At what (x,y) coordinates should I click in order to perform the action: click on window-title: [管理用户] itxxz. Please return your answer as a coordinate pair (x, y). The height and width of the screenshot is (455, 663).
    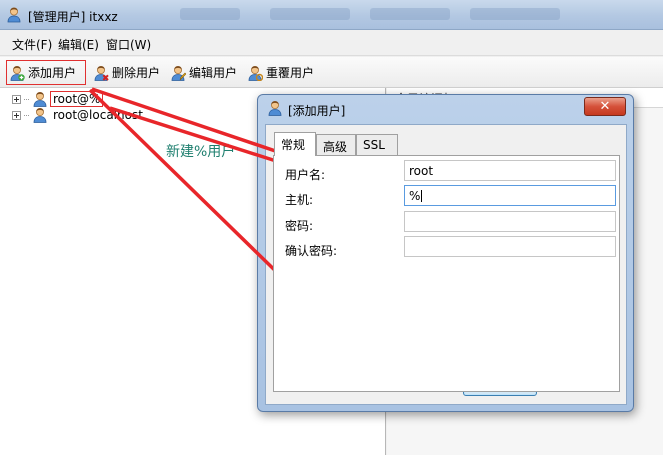
    Looking at the image, I should click on (73, 17).